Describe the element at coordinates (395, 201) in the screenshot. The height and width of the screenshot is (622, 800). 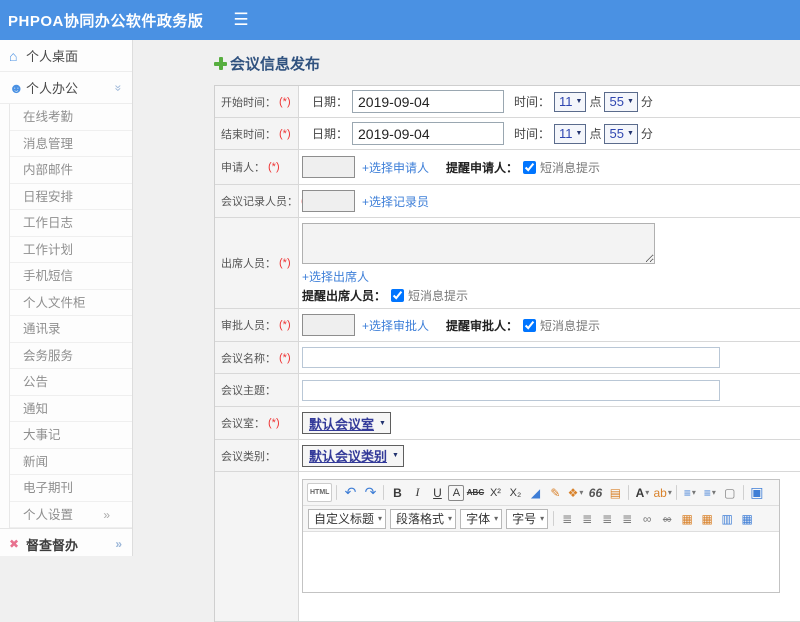
I see `pick-recorder-link: +选择记录员` at that location.